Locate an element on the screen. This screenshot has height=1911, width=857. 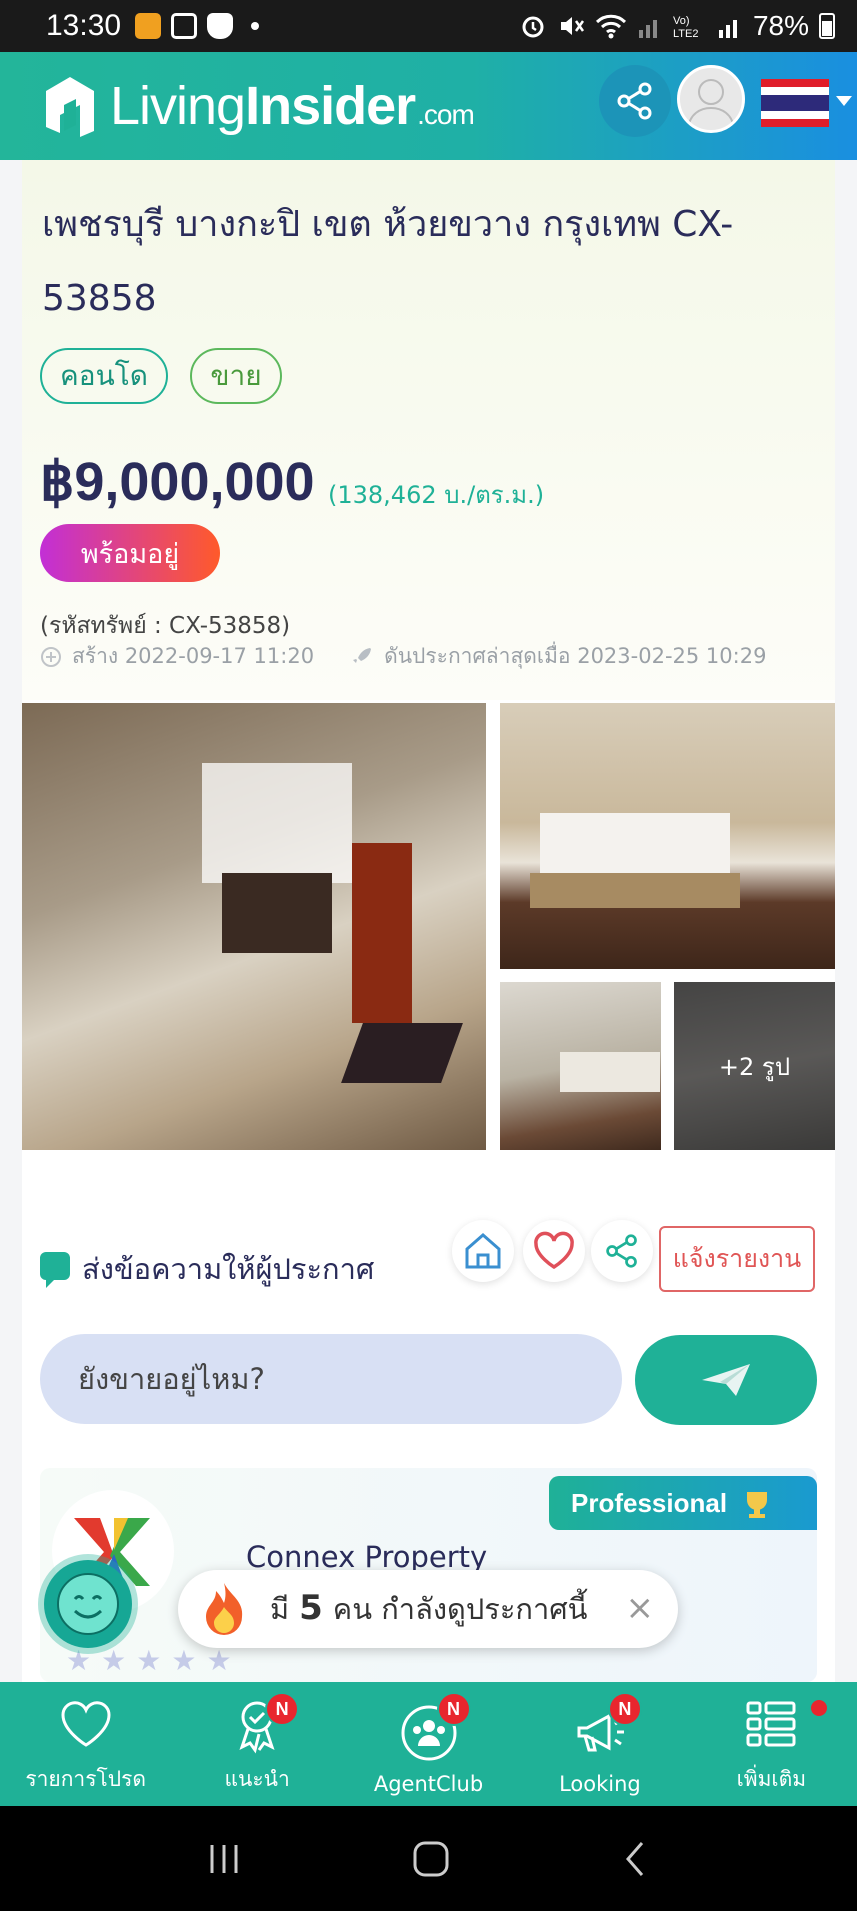
price-per-area: (138,462 บ./ตร.ม.) is located at coordinates (436, 495).